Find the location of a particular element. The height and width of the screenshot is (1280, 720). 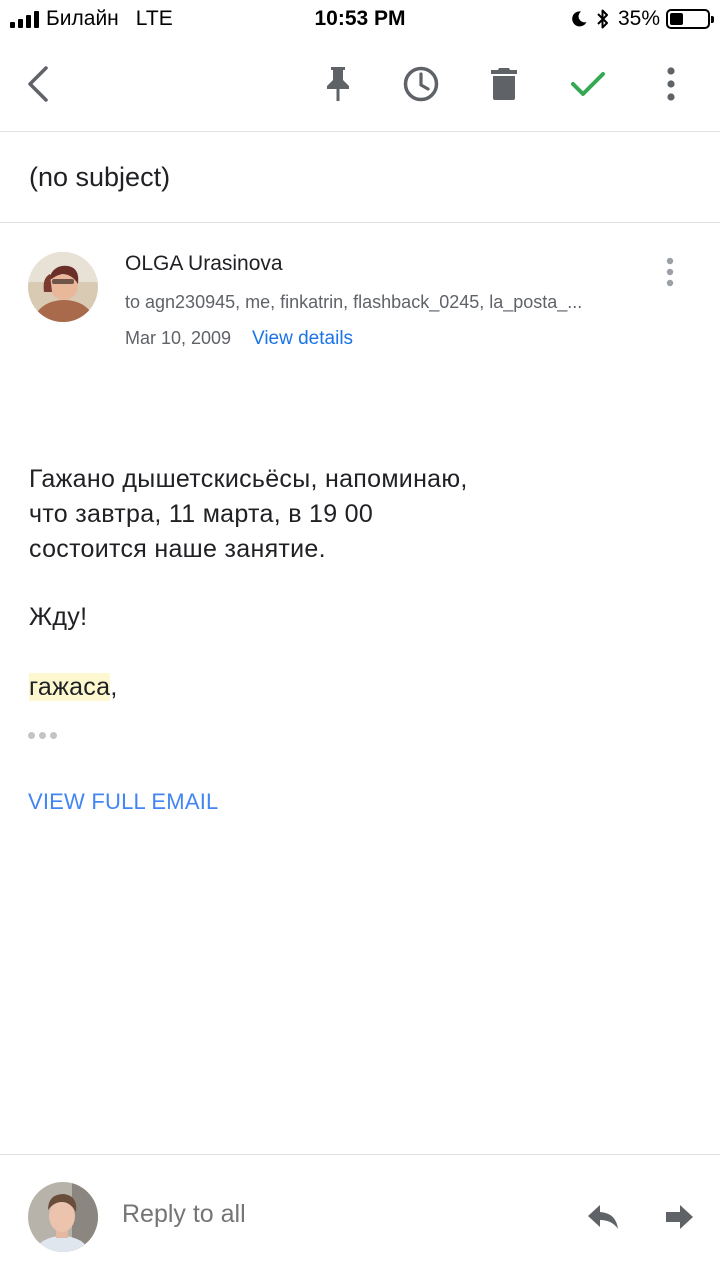

show-trimmed-content-button is located at coordinates (46, 735).